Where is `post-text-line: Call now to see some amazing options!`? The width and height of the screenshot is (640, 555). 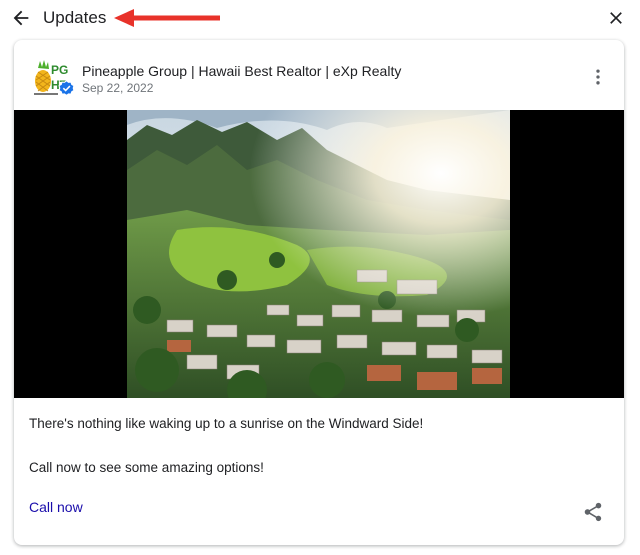
post-text-line: Call now to see some amazing options! is located at coordinates (146, 467).